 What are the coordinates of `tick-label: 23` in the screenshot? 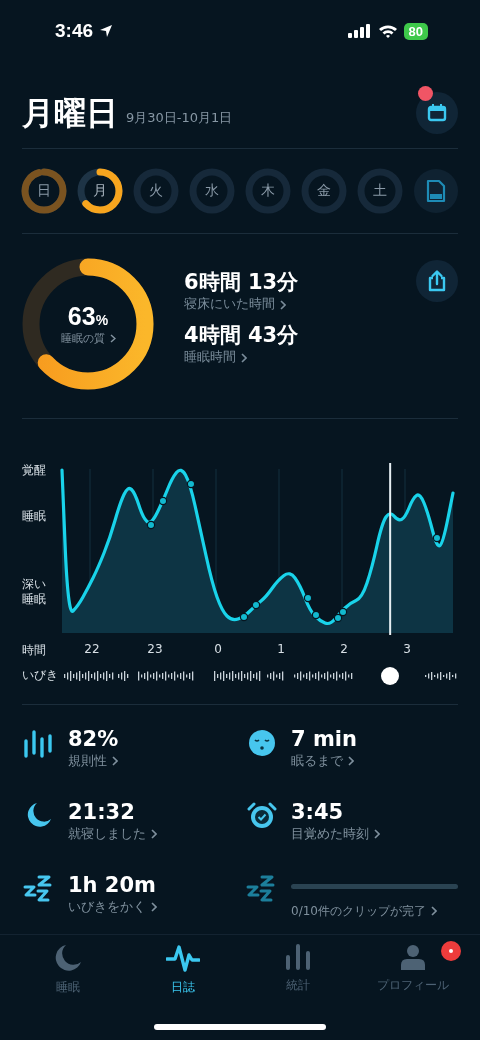 It's located at (155, 649).